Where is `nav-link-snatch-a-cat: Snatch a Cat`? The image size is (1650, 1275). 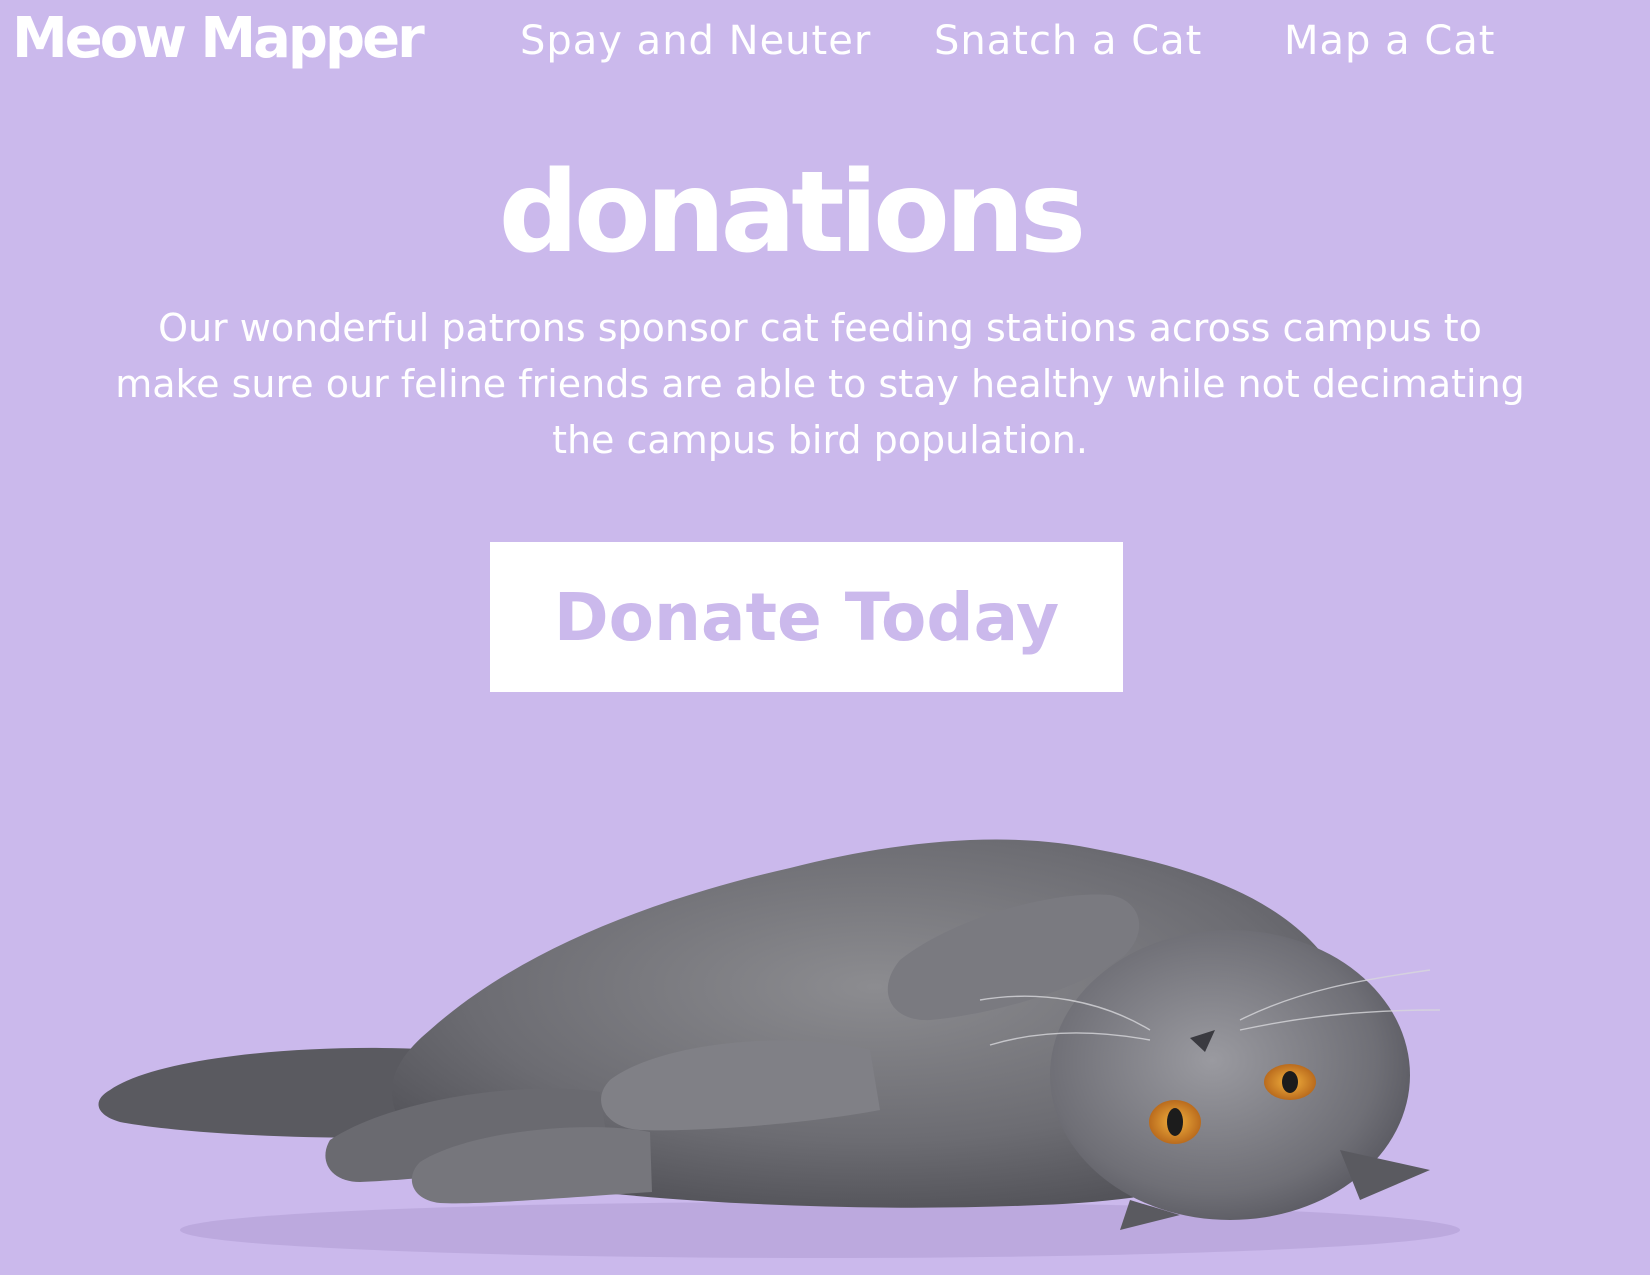
nav-link-snatch-a-cat: Snatch a Cat is located at coordinates (1068, 41).